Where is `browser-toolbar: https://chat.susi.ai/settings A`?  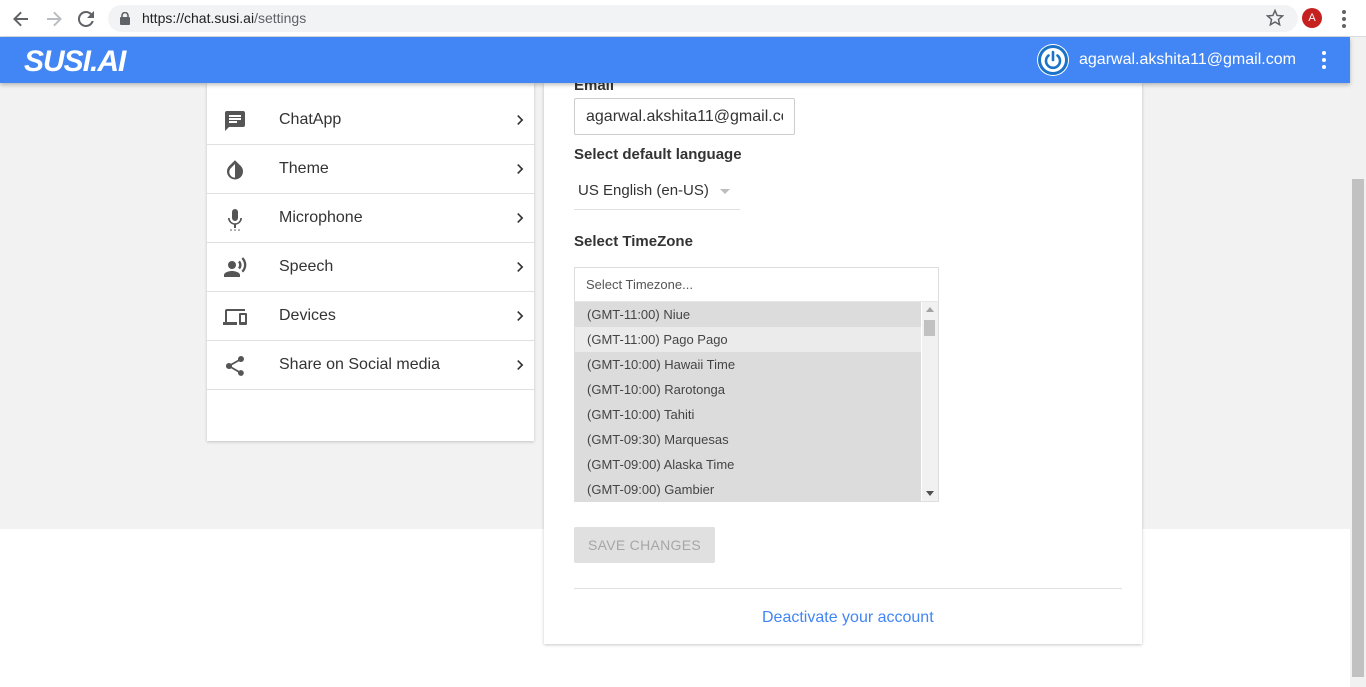
browser-toolbar: https://chat.susi.ai/settings A is located at coordinates (683, 18).